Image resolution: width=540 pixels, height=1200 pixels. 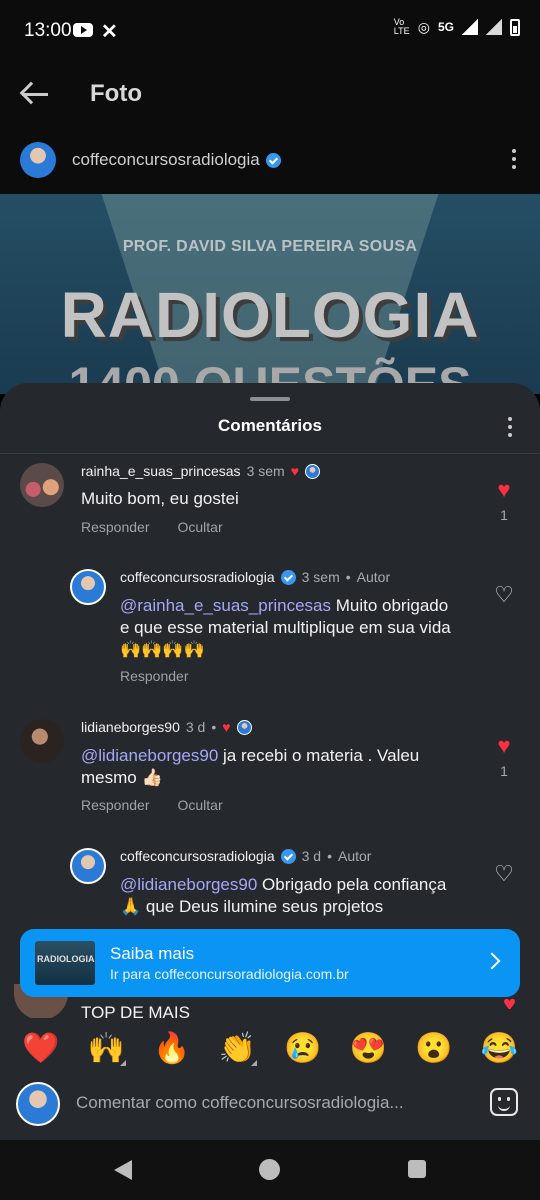 What do you see at coordinates (83, 30) in the screenshot?
I see `youtube-icon` at bounding box center [83, 30].